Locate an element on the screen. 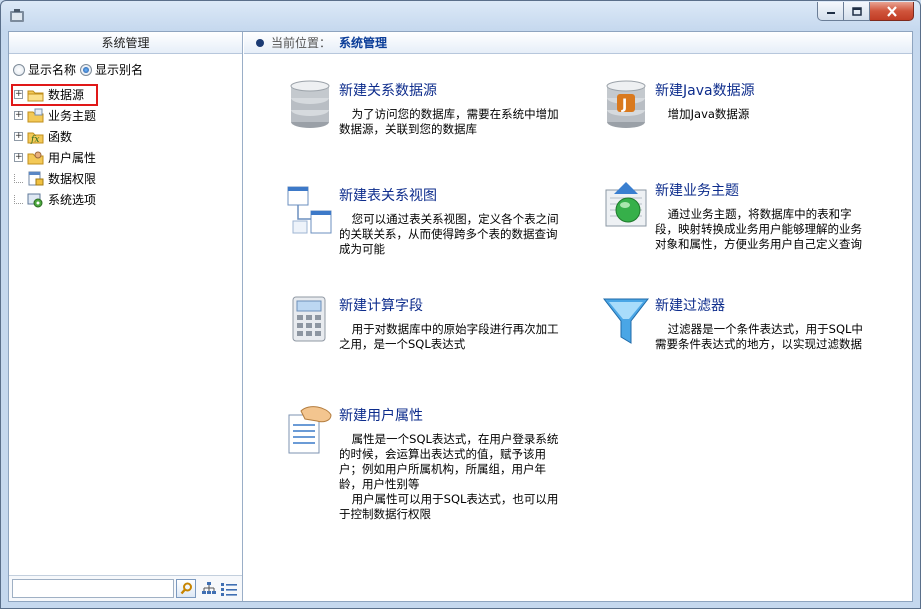 This screenshot has height=609, width=921. card-title: 新建过滤器 is located at coordinates (690, 305).